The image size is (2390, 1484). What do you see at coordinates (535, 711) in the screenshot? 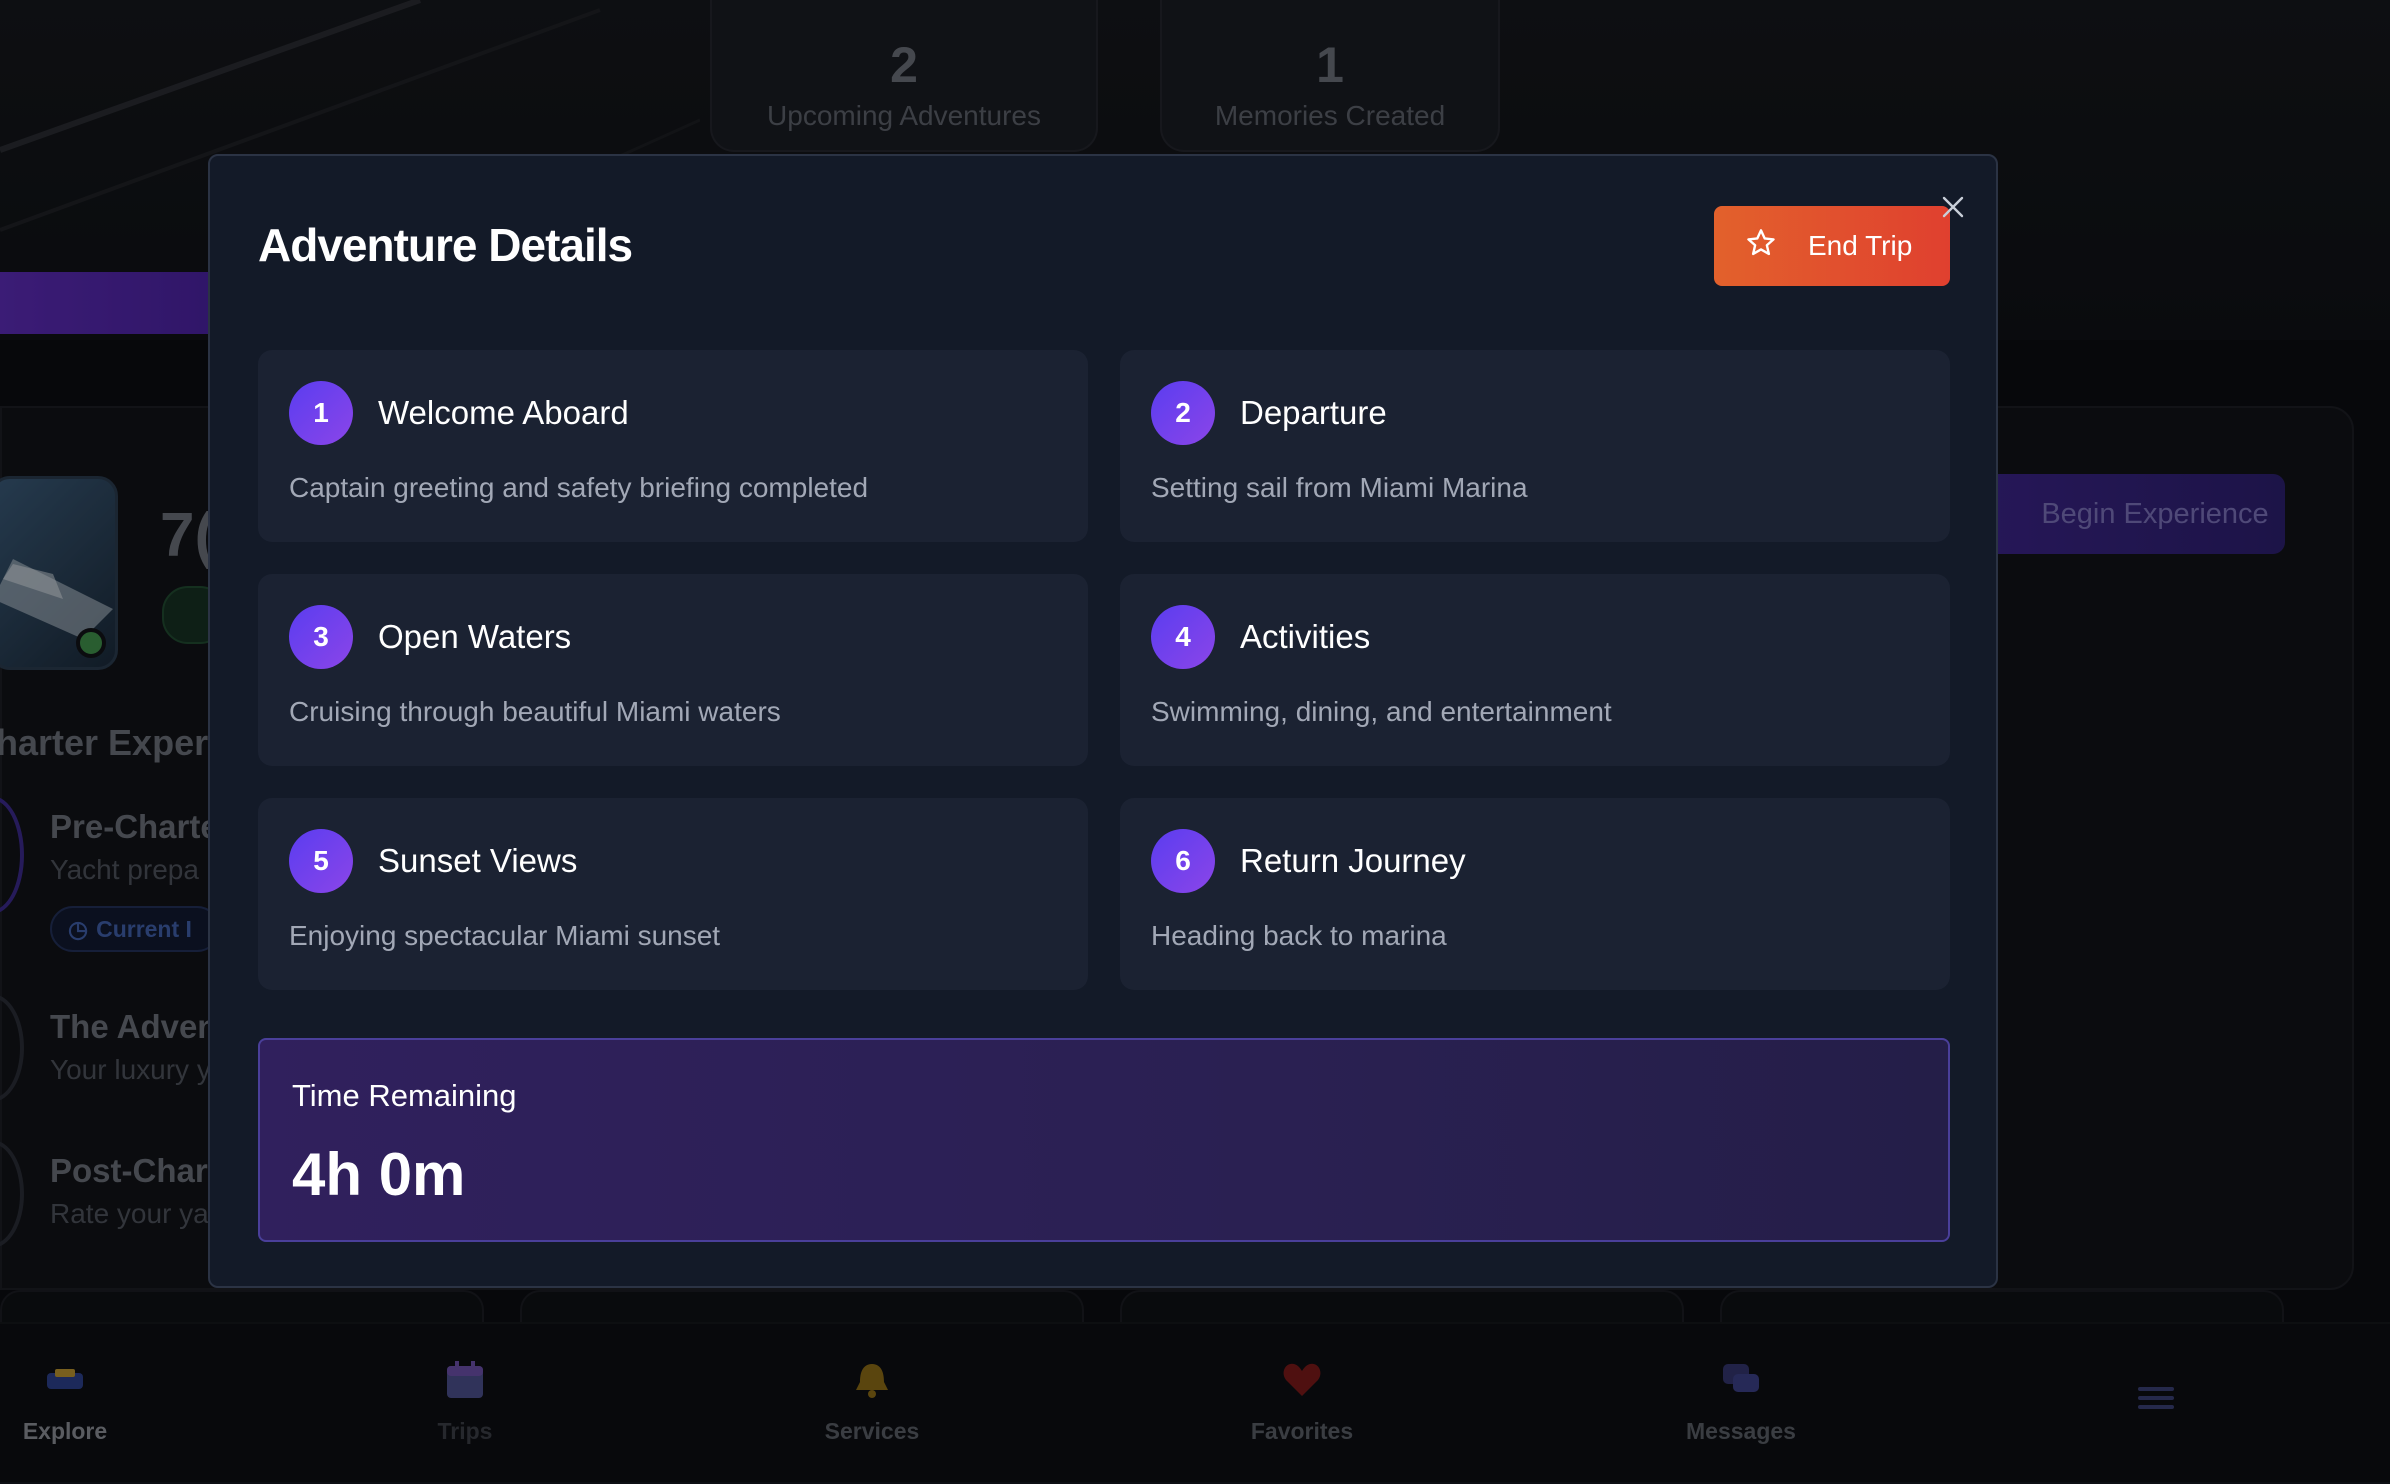
I see `step-description: Cruising through beautiful Miami waters` at bounding box center [535, 711].